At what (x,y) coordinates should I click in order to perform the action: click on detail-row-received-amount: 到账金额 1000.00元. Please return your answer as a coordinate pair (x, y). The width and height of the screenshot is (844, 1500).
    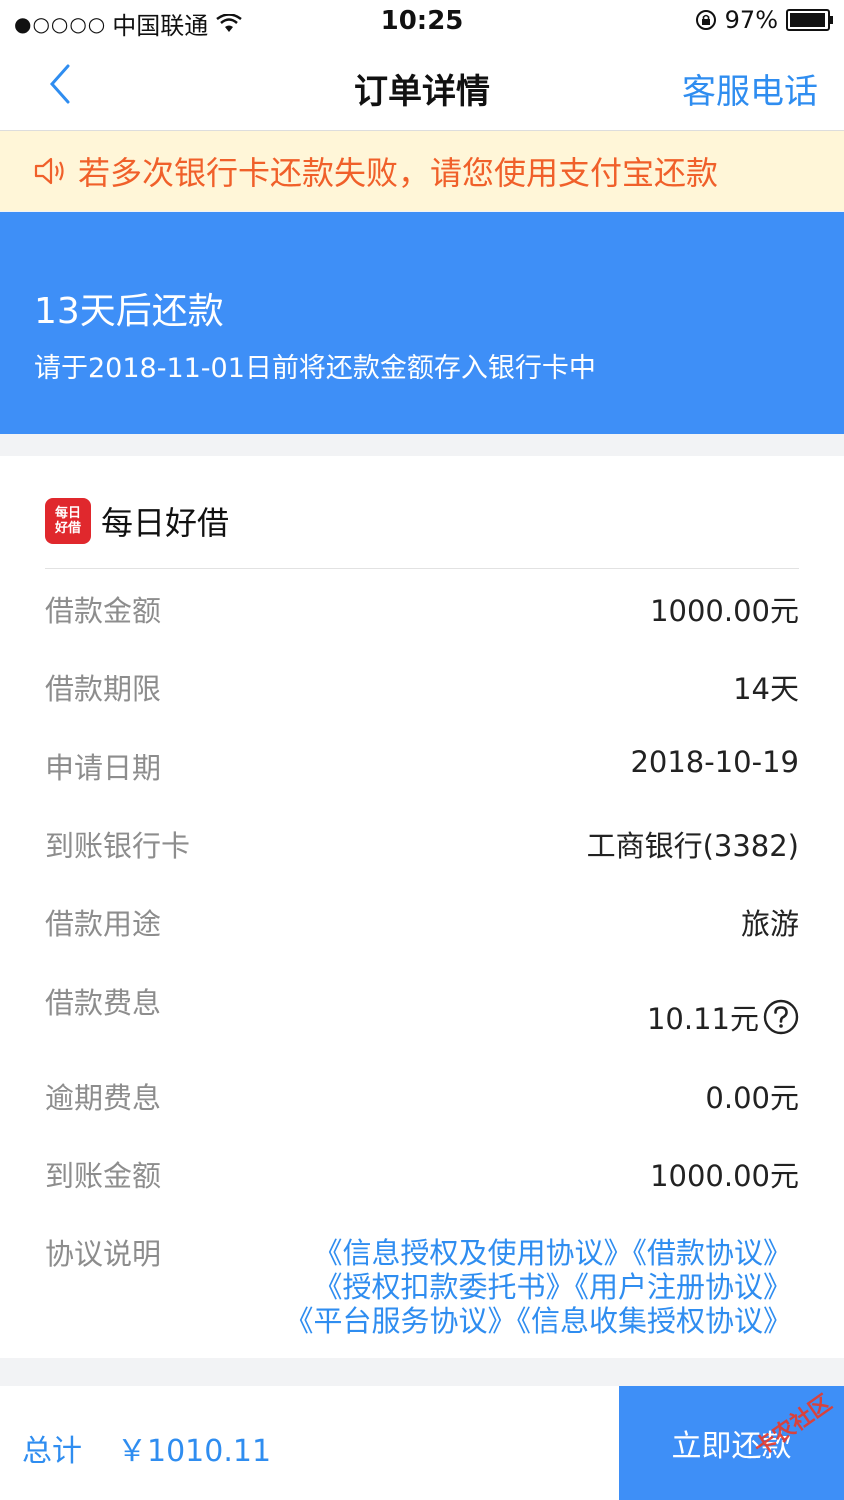
    Looking at the image, I should click on (422, 1173).